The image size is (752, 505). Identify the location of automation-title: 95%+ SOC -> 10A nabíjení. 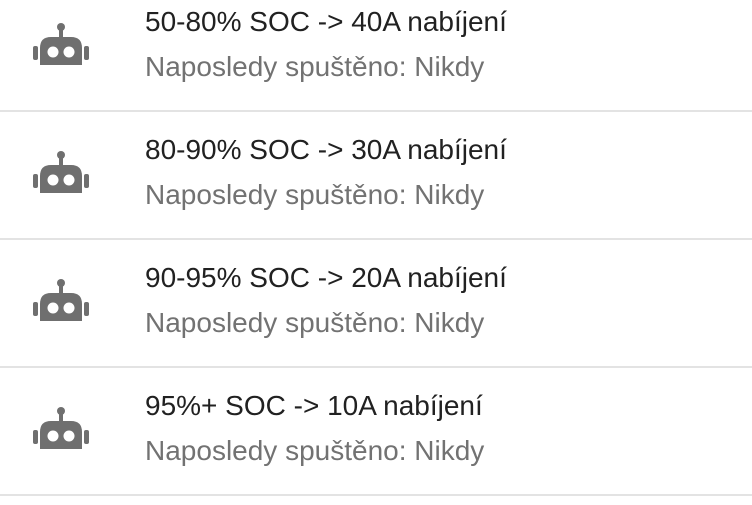
(314, 405).